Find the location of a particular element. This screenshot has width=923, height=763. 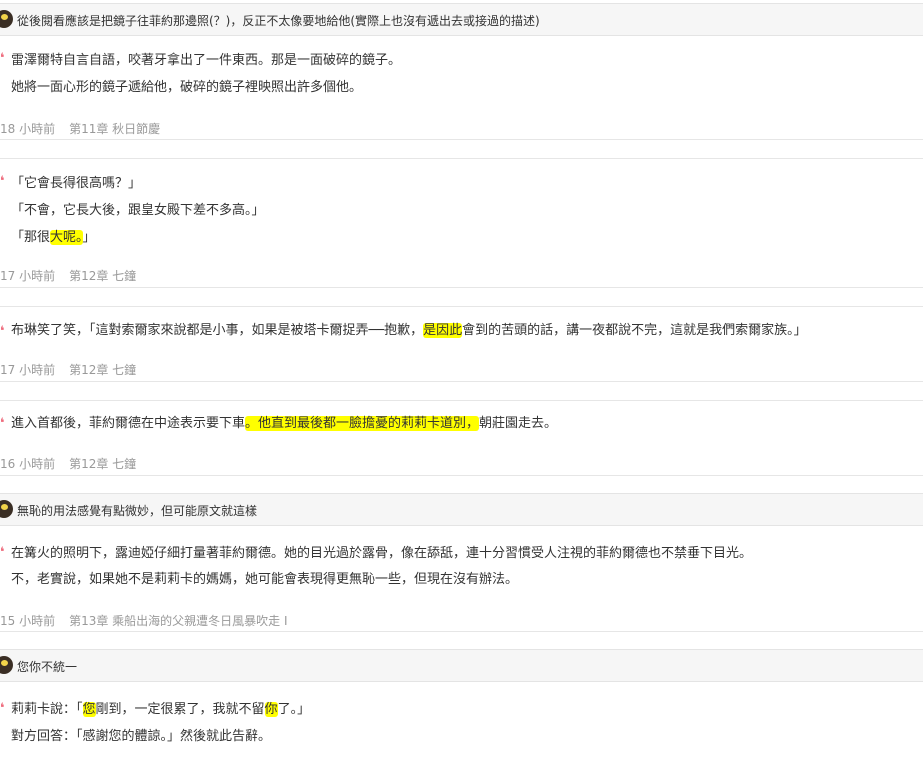

meta-row: 16 小時前 第12章 七鐘 is located at coordinates (68, 463).